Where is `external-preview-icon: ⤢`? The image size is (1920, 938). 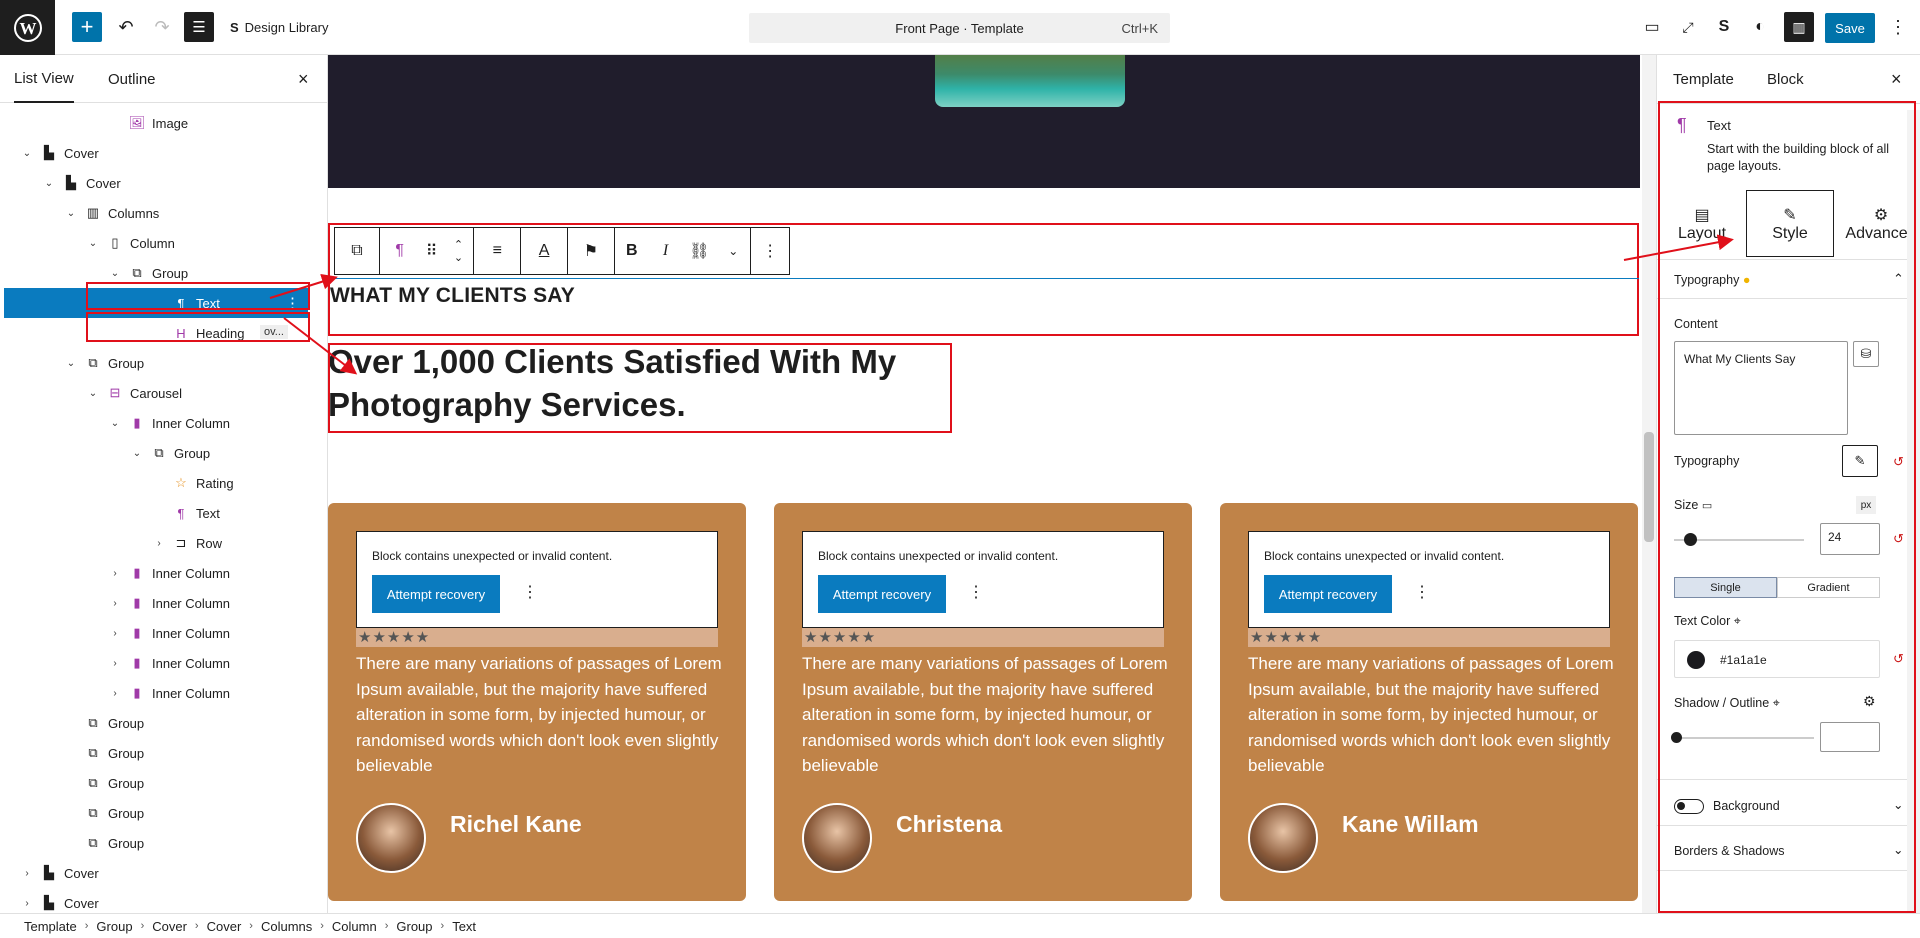
external-preview-icon: ⤢ is located at coordinates (1688, 27).